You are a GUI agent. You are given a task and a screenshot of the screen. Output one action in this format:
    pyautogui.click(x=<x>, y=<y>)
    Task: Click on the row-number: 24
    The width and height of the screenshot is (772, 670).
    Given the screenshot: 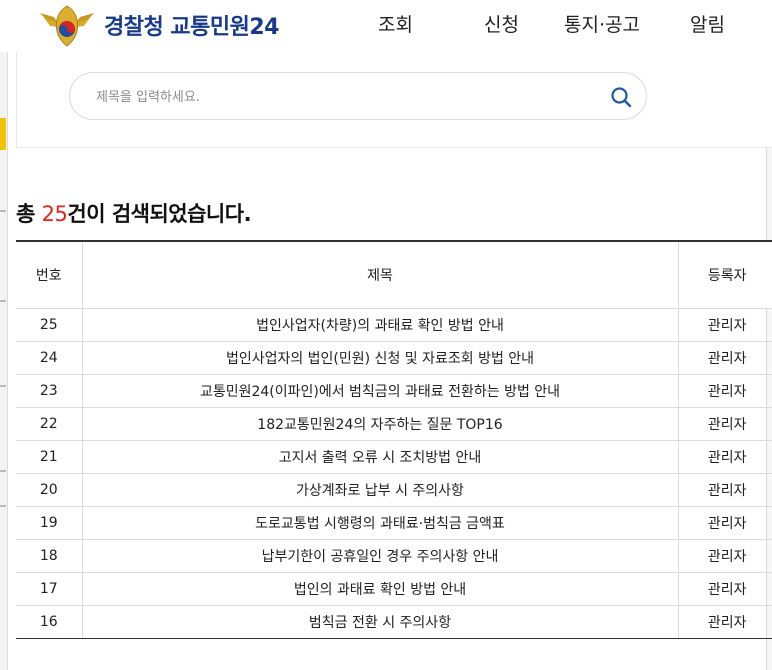 What is the action you would take?
    pyautogui.click(x=49, y=358)
    